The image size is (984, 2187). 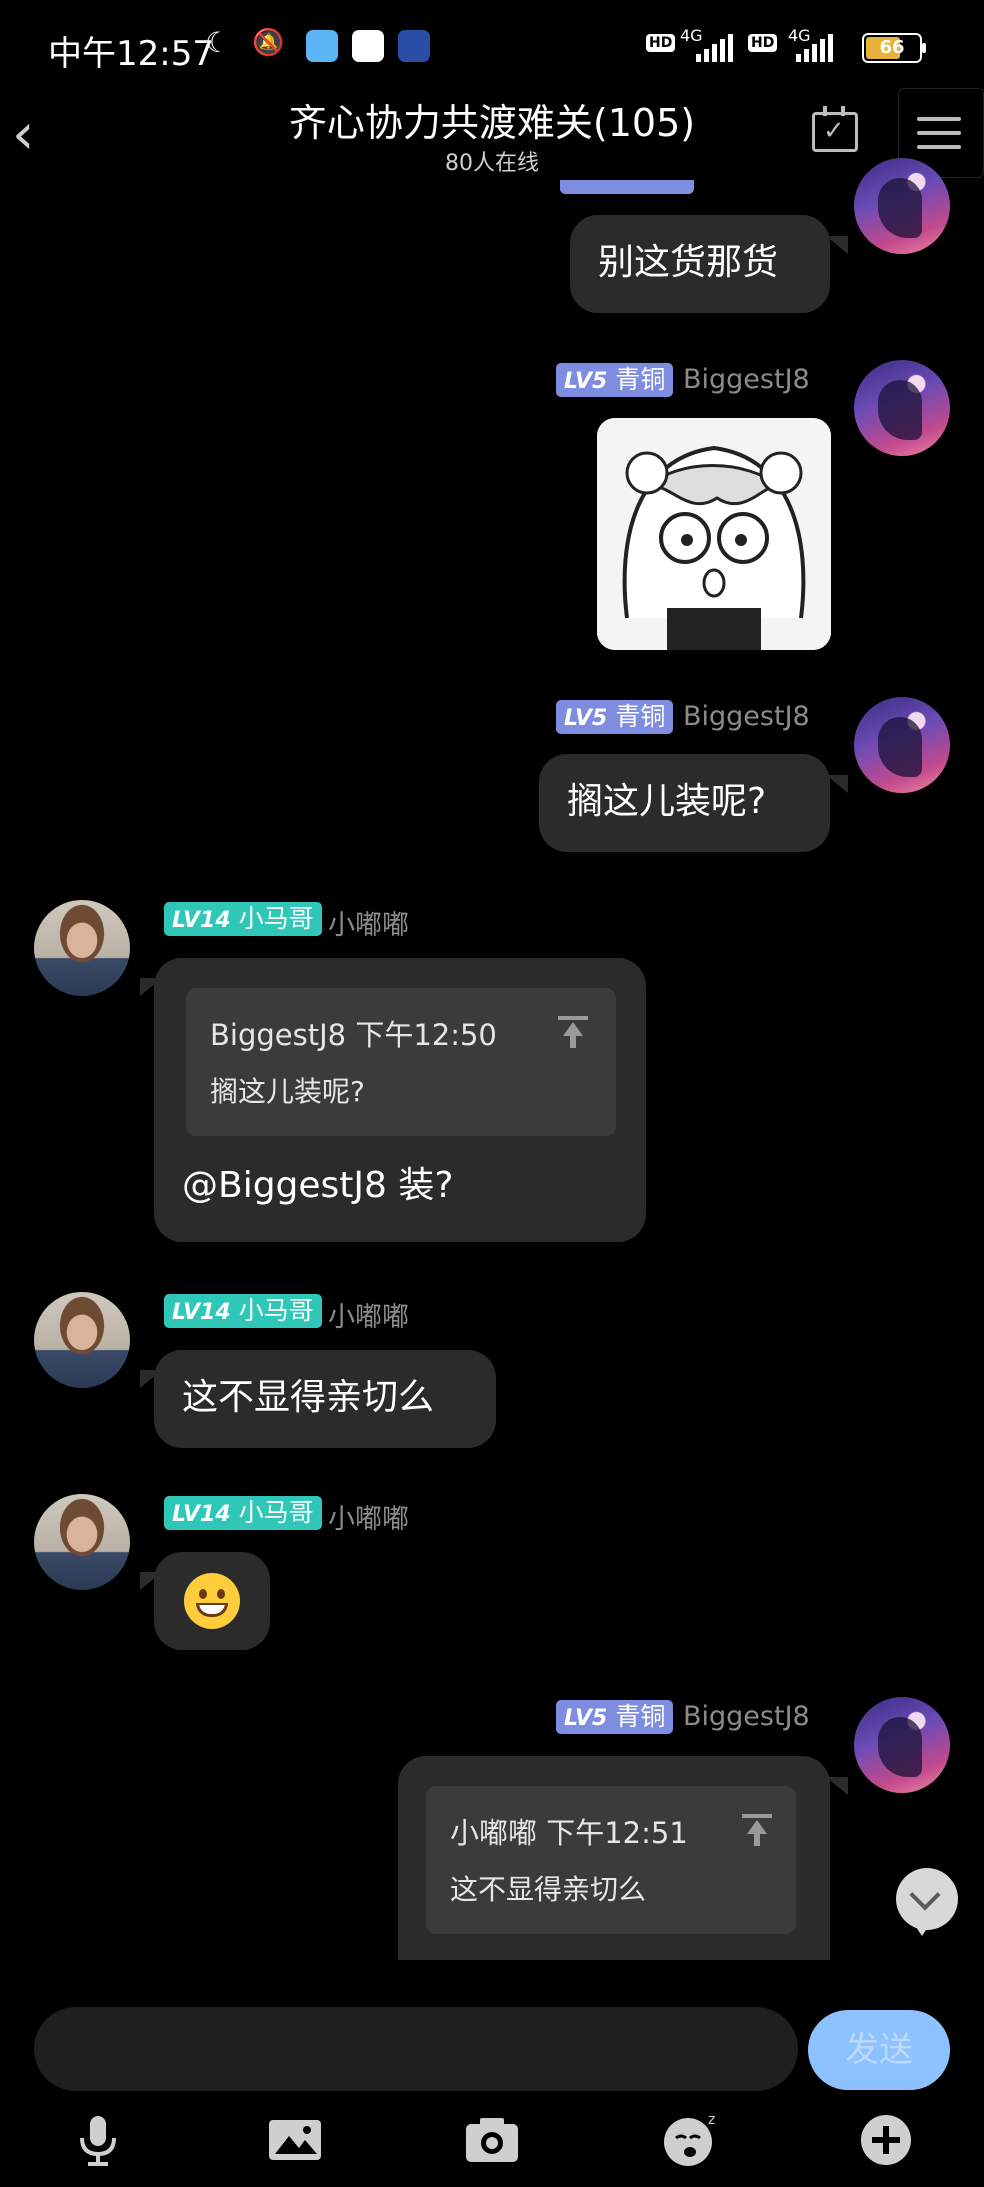 I want to click on quoted-message: 小嘟嘟 下午12:51 这不显得亲切么, so click(x=611, y=1860).